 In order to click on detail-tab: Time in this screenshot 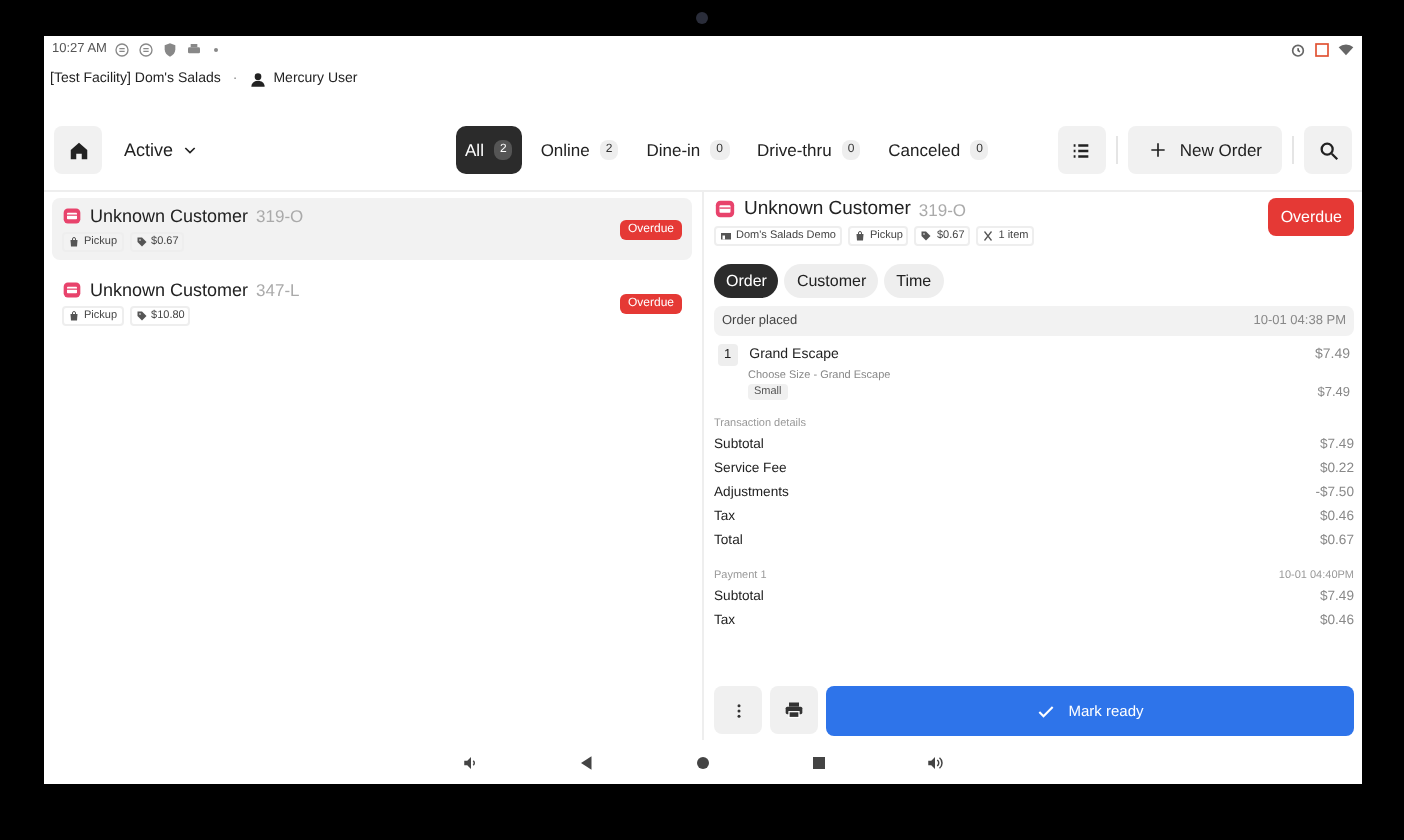, I will do `click(914, 281)`.